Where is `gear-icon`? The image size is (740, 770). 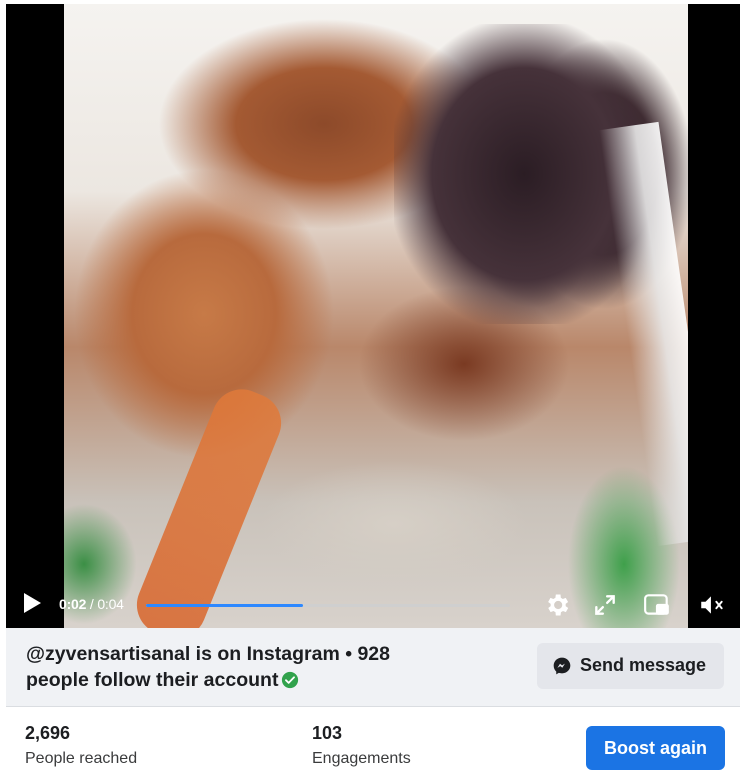 gear-icon is located at coordinates (557, 605).